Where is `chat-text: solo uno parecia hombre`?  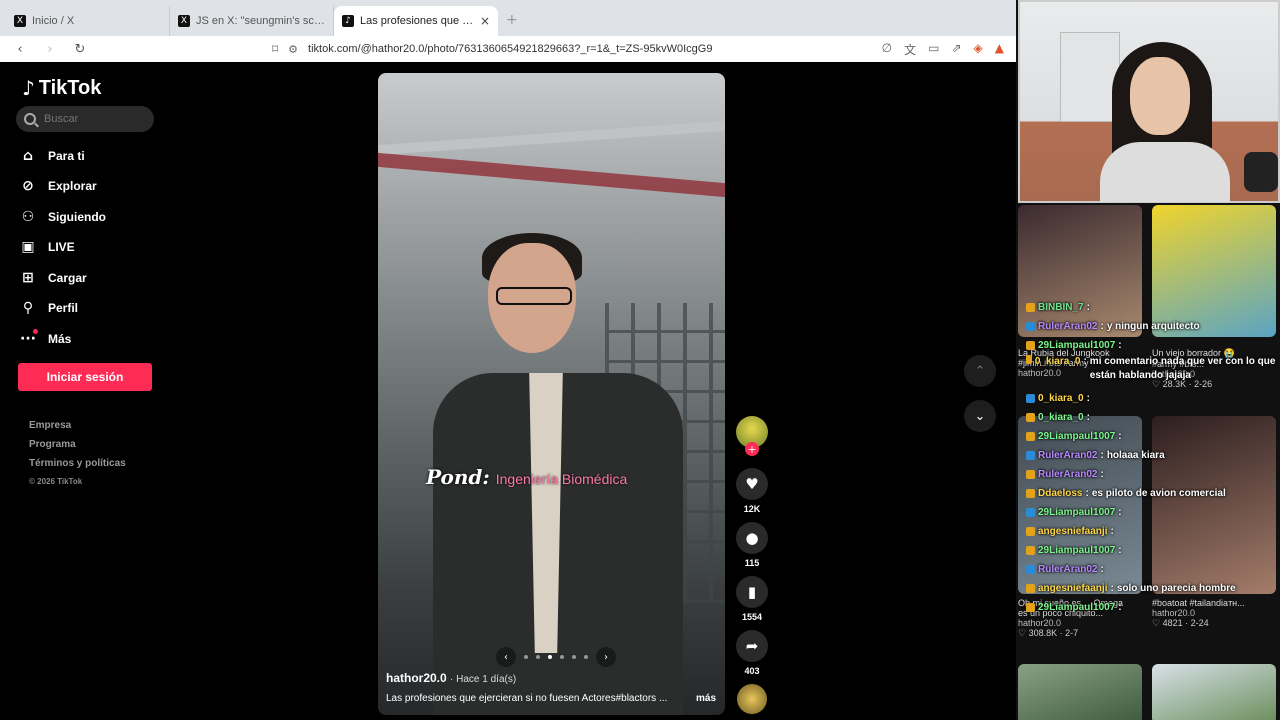
chat-text: solo uno parecia hombre is located at coordinates (1176, 588).